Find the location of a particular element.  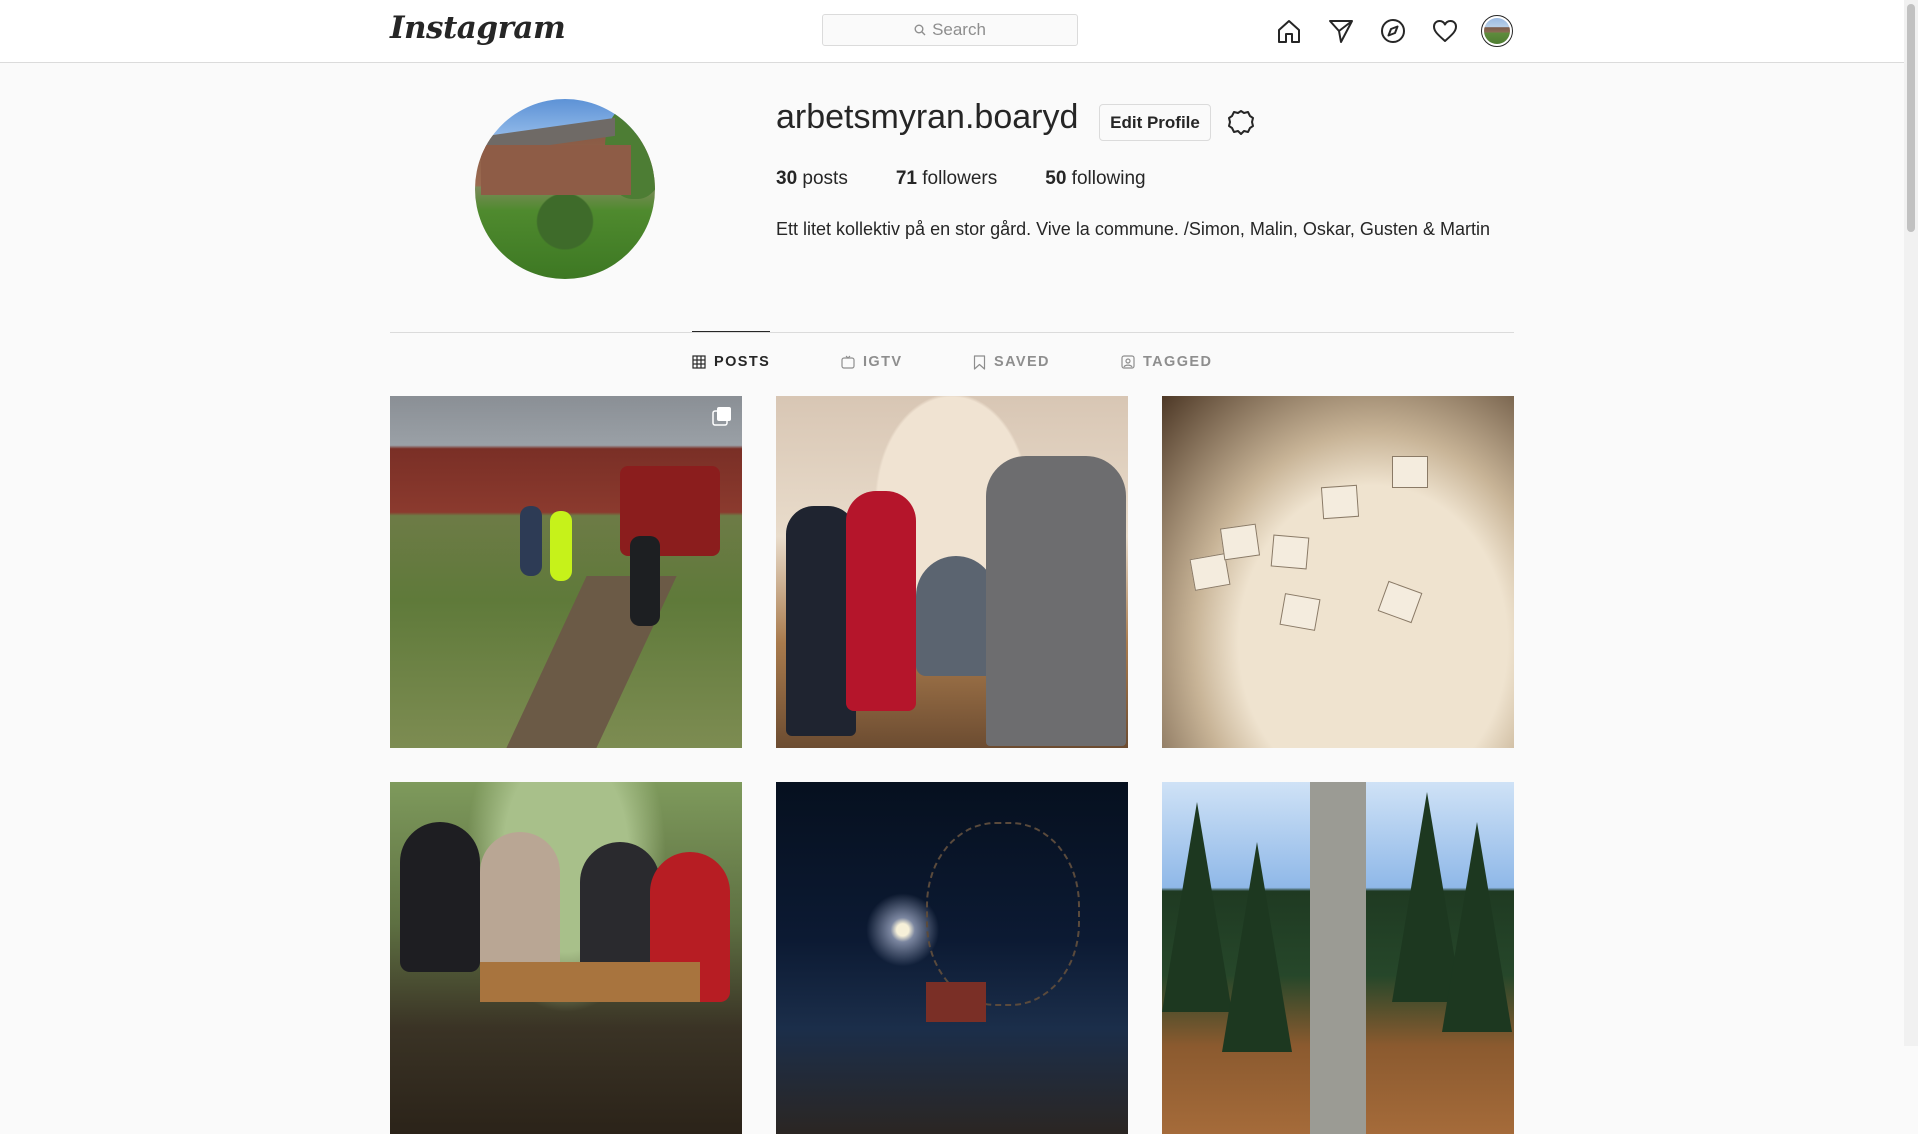

tagged-icon is located at coordinates (1128, 362).